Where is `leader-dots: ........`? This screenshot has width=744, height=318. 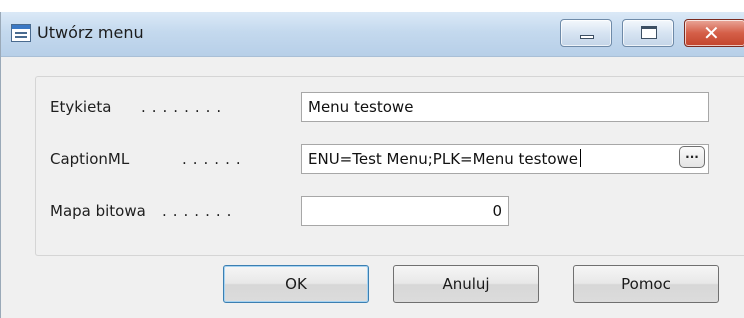
leader-dots: ........ is located at coordinates (184, 107).